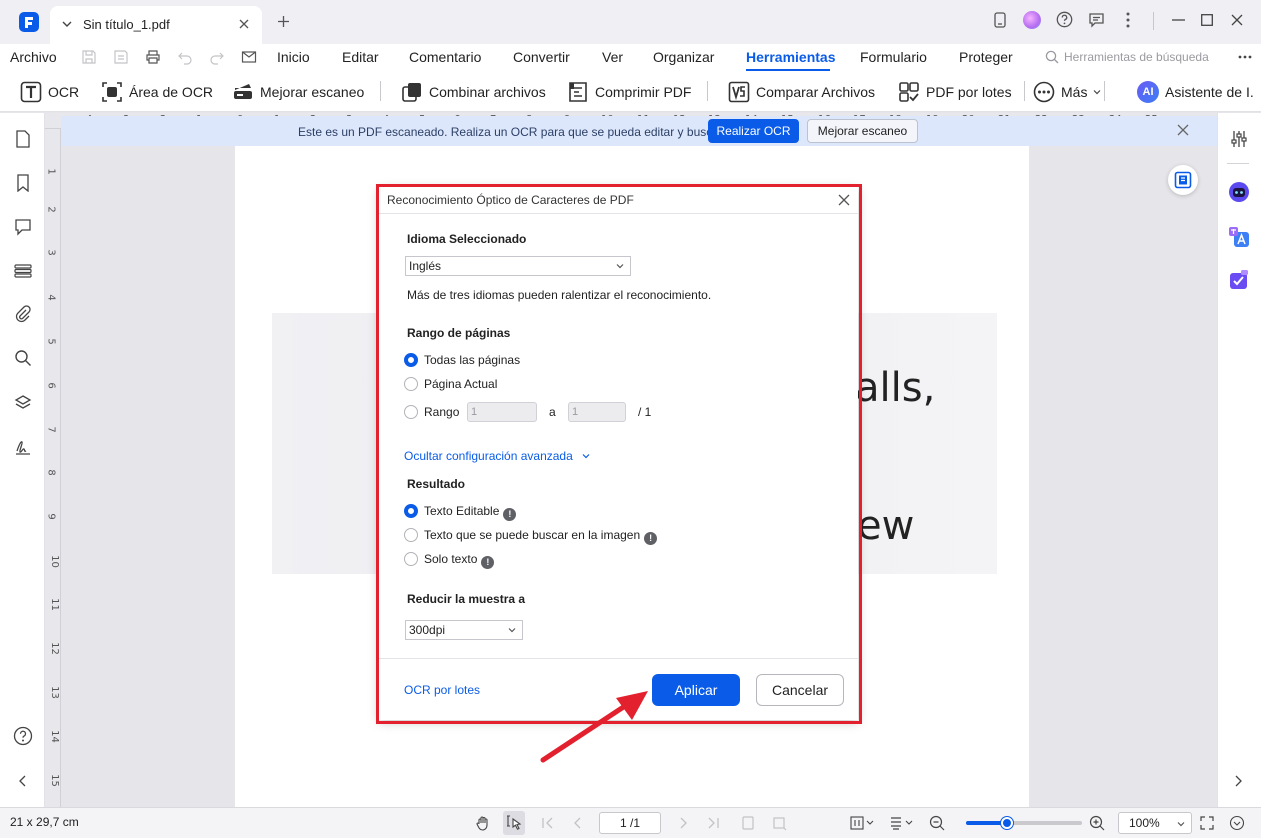 The height and width of the screenshot is (838, 1261). Describe the element at coordinates (121, 57) in the screenshot. I see `save-as-icon` at that location.